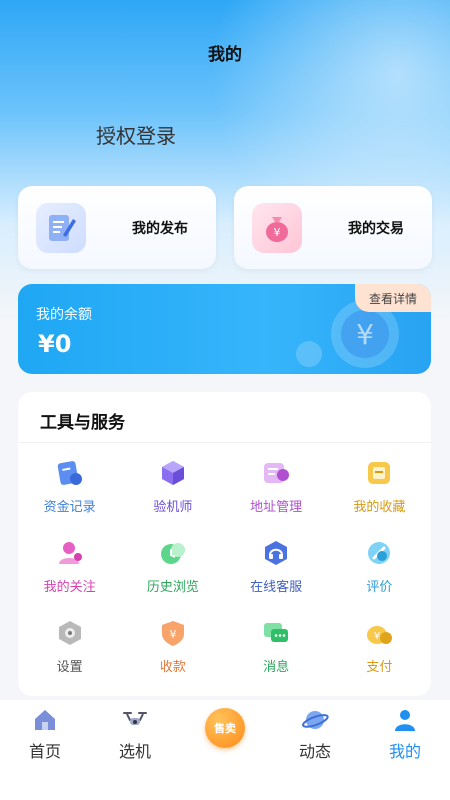 This screenshot has height=800, width=450. What do you see at coordinates (379, 473) in the screenshot?
I see `favorite-icon` at bounding box center [379, 473].